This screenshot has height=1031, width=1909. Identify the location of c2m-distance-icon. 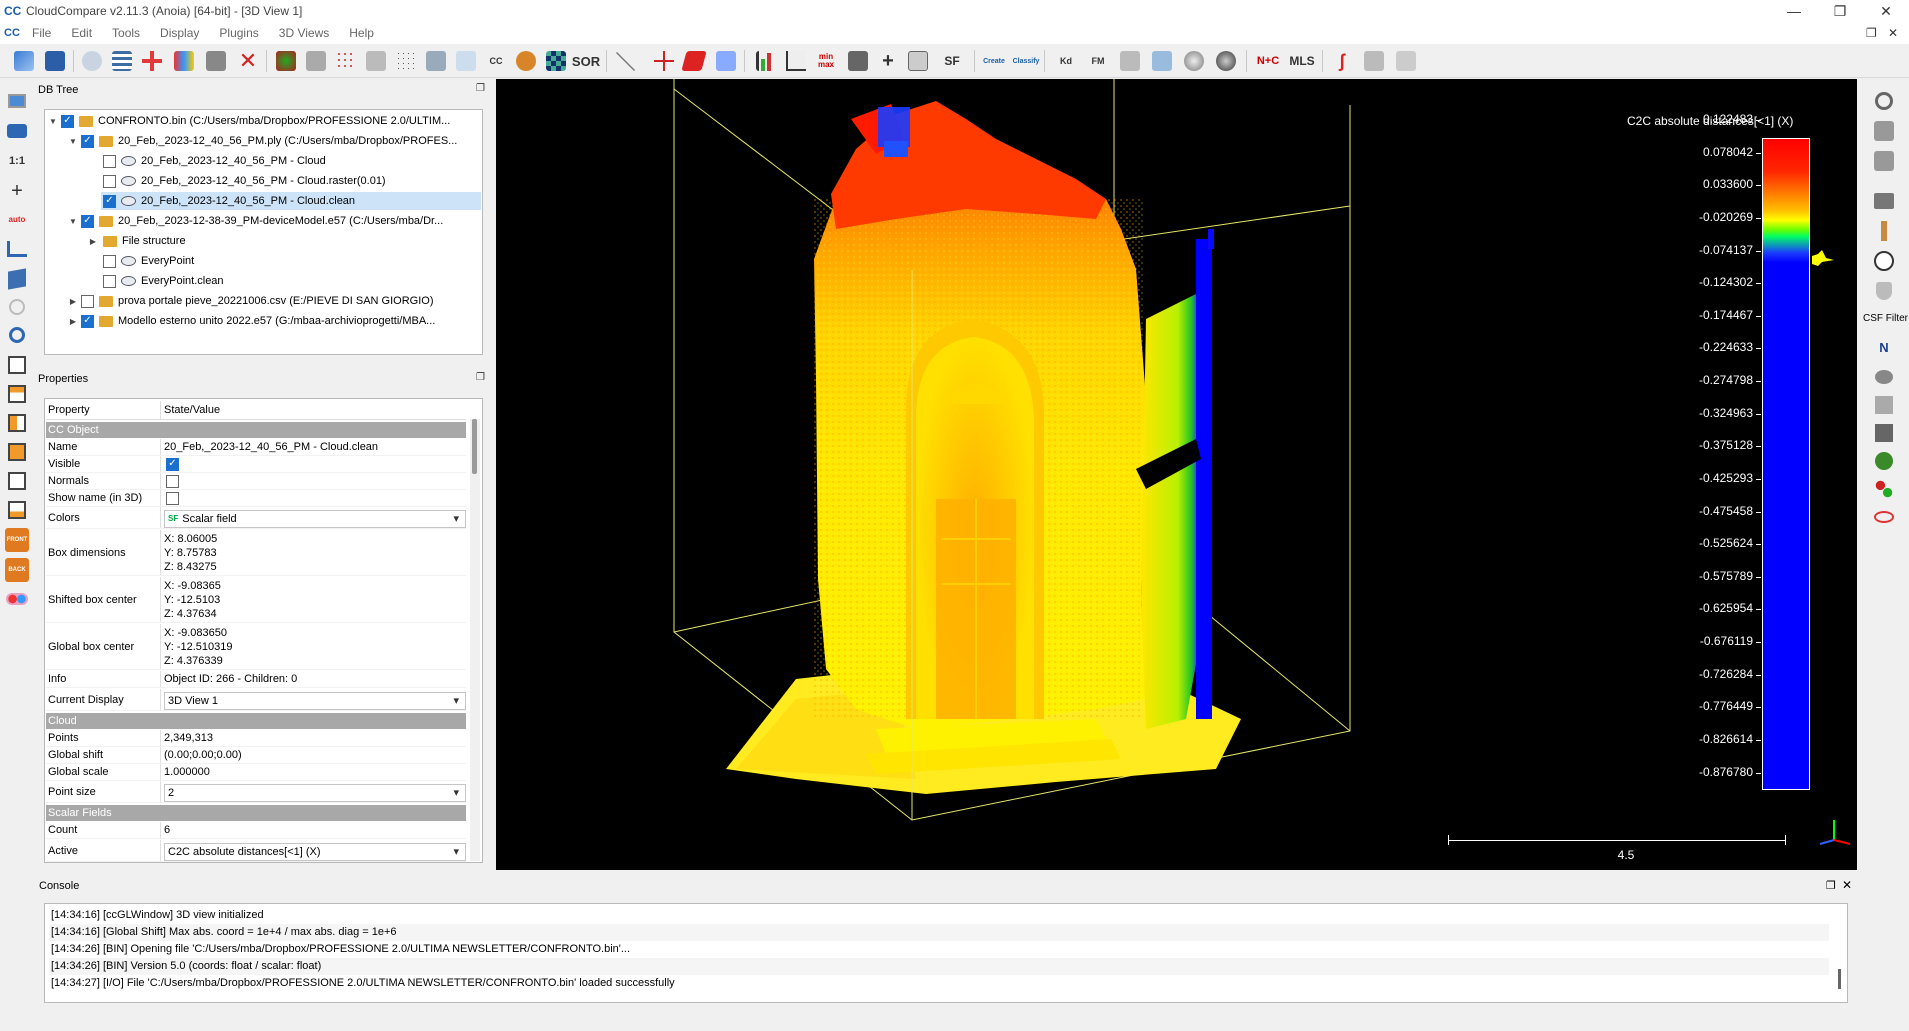
(526, 61).